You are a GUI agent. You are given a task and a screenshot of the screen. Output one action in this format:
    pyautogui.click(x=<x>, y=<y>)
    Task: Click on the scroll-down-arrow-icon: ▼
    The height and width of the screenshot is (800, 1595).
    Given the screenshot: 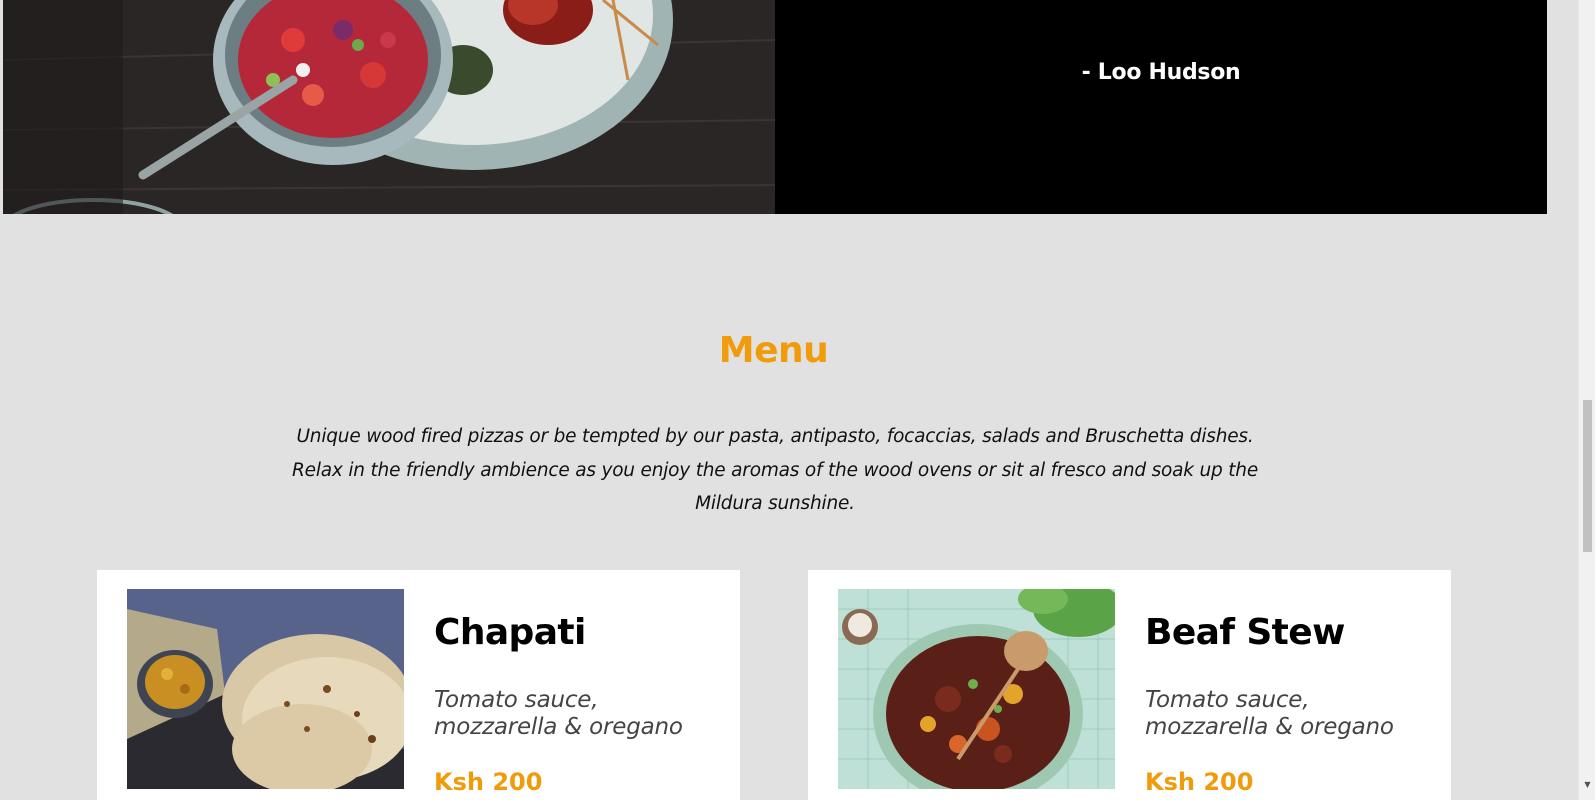 What is the action you would take?
    pyautogui.click(x=1587, y=785)
    